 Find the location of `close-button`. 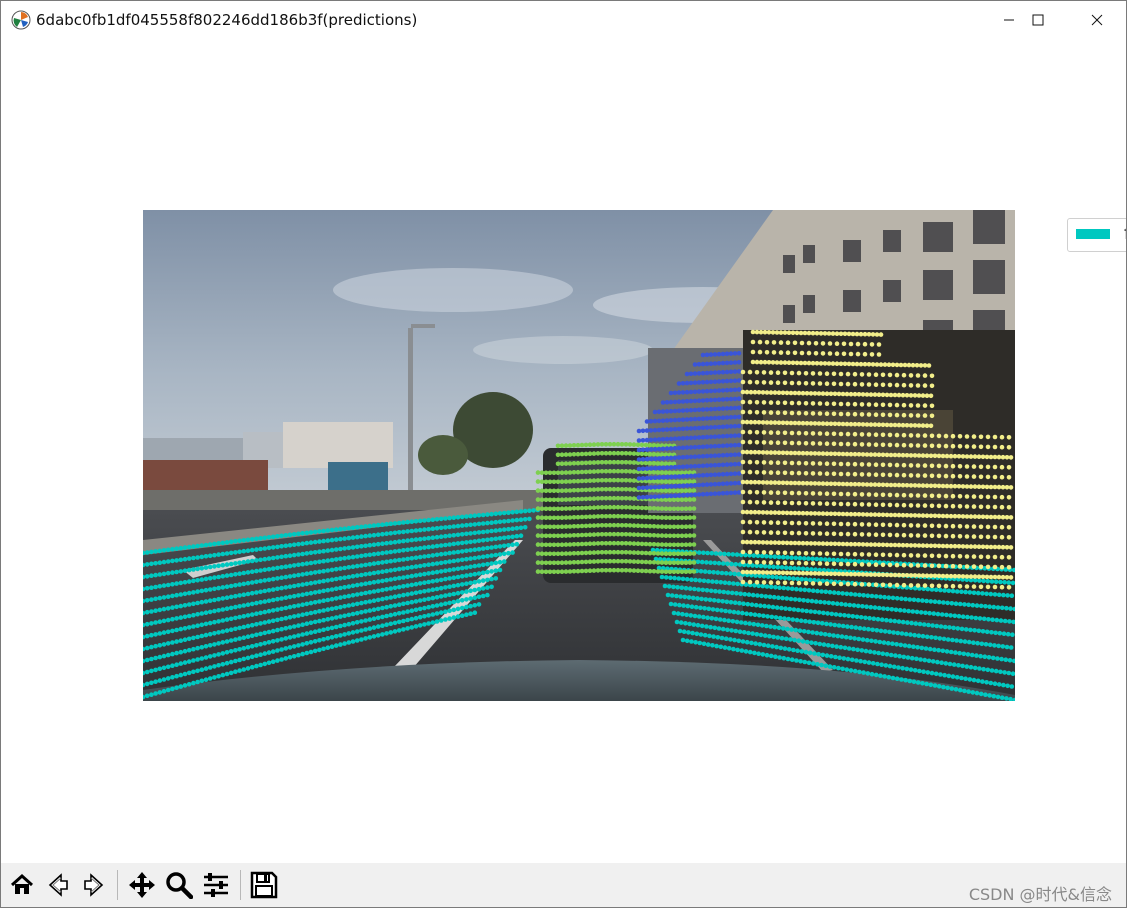

close-button is located at coordinates (1097, 20).